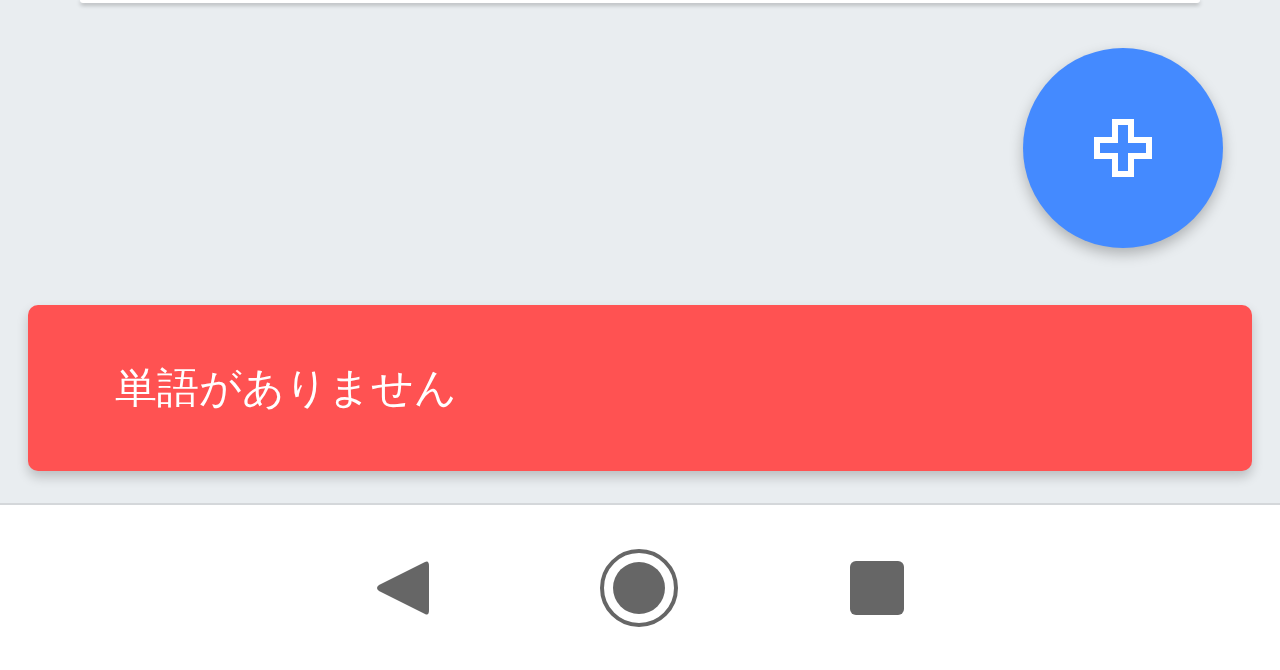 The image size is (1280, 670). What do you see at coordinates (286, 388) in the screenshot?
I see `snackbar-message: 単語がありません` at bounding box center [286, 388].